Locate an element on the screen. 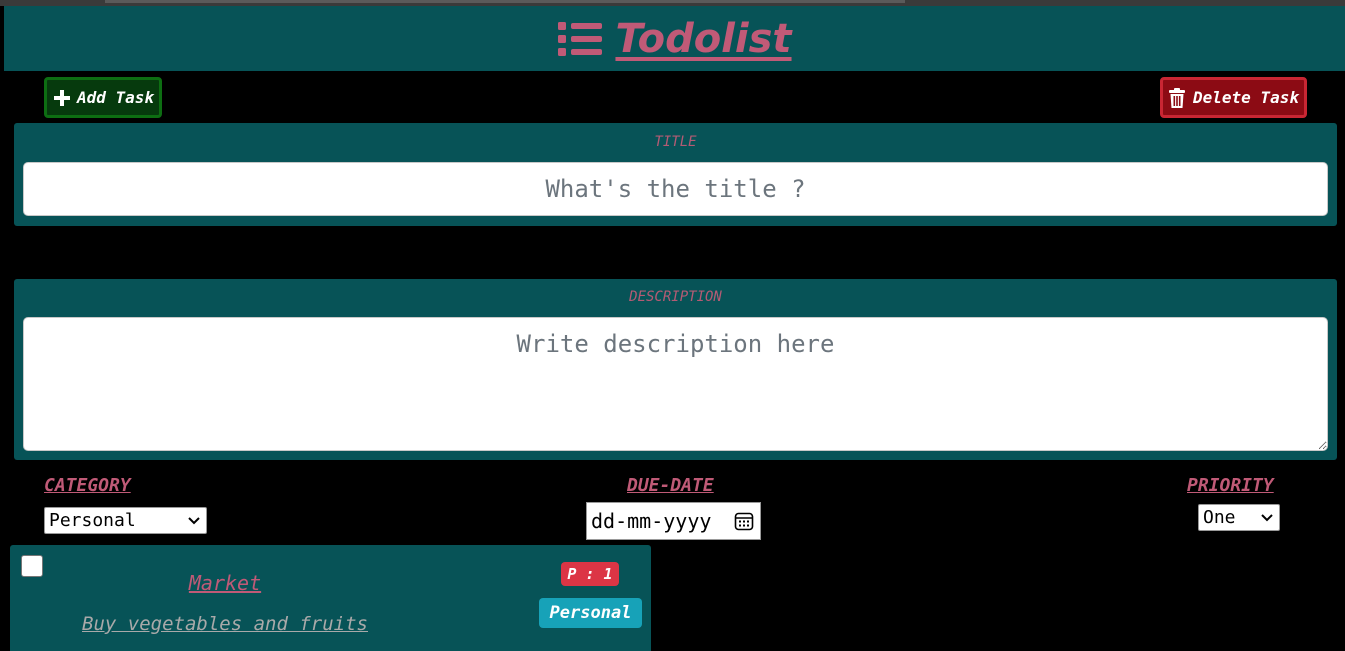 Image resolution: width=1345 pixels, height=651 pixels. app-title: Todolist is located at coordinates (703, 38).